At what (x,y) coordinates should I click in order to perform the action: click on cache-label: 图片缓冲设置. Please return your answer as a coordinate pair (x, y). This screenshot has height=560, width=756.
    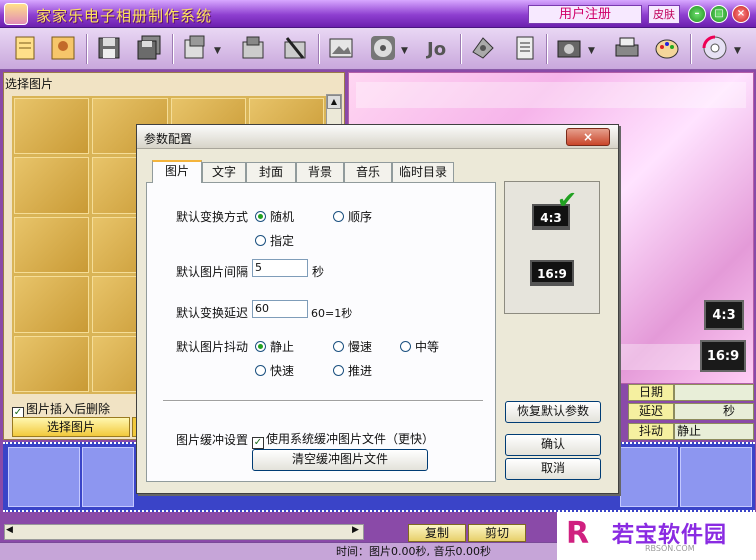
    Looking at the image, I should click on (212, 440).